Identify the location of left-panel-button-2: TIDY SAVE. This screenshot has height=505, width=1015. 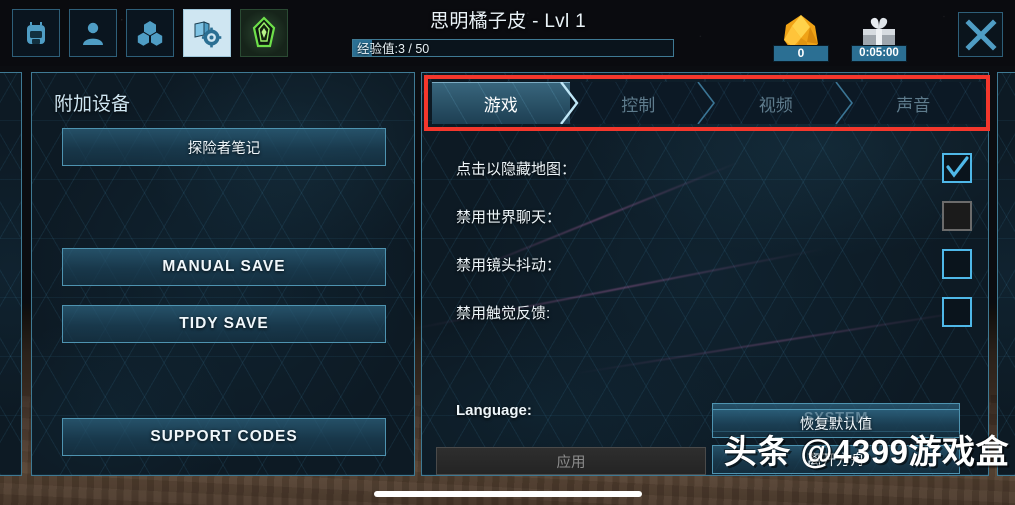
(224, 324).